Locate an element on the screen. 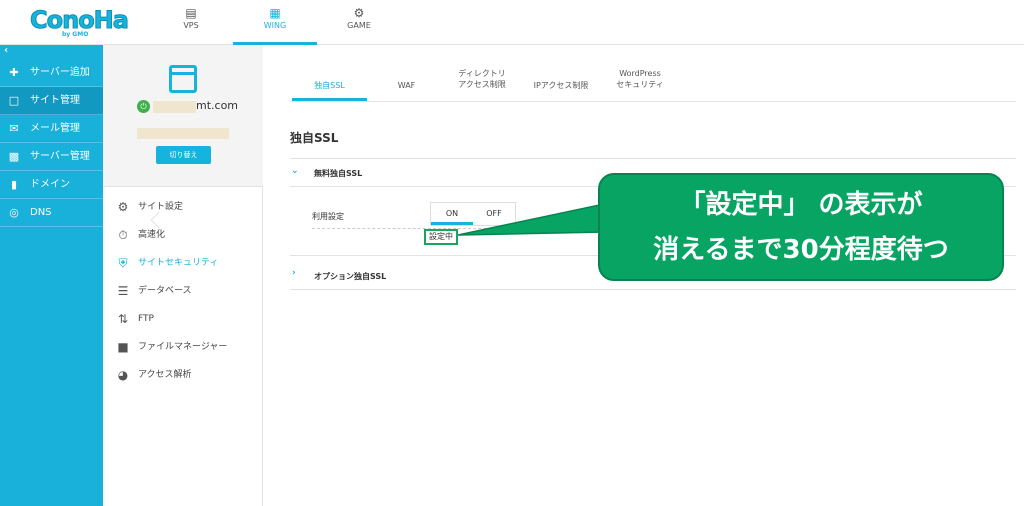 This screenshot has width=1024, height=506. tab-waf-label: WAF is located at coordinates (406, 85).